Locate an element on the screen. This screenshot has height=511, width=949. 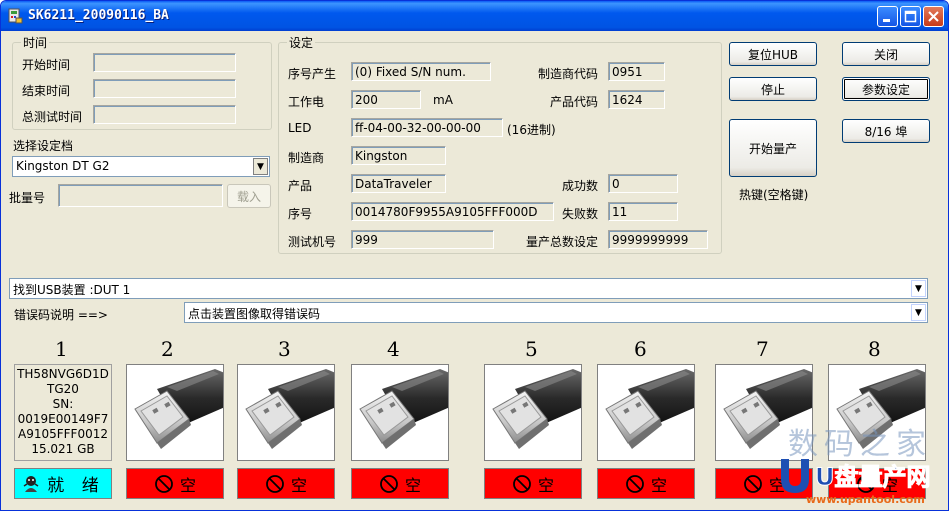
usb-device-selected: 找到USB装置 :DUT 1 is located at coordinates (72, 290).